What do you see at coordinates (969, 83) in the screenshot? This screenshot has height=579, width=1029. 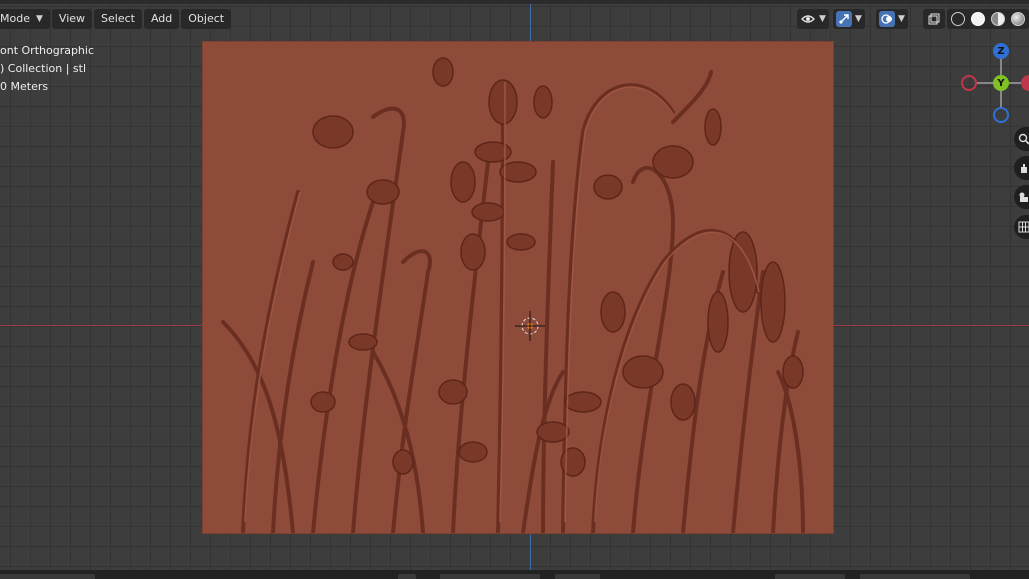 I see `gizmo-neg-x-dot` at bounding box center [969, 83].